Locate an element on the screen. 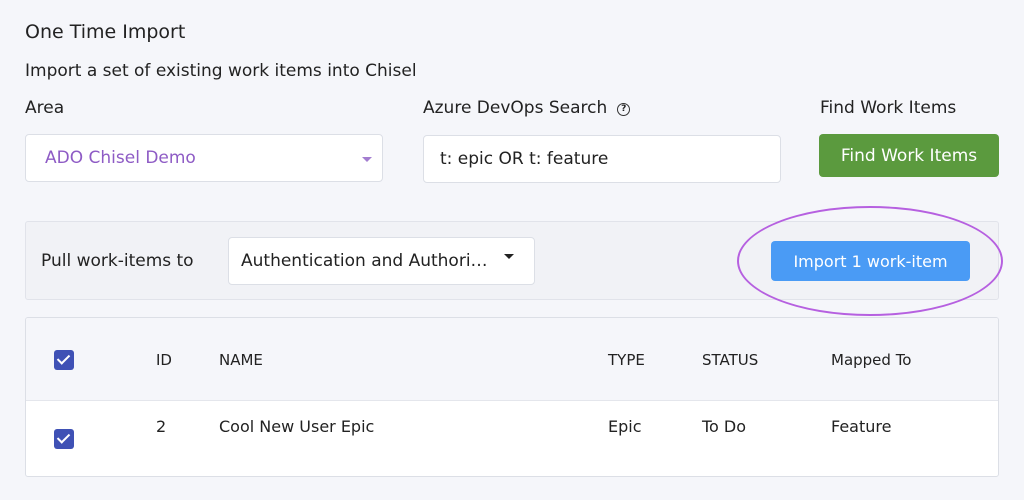 The width and height of the screenshot is (1024, 500). row-id: 2 is located at coordinates (161, 426).